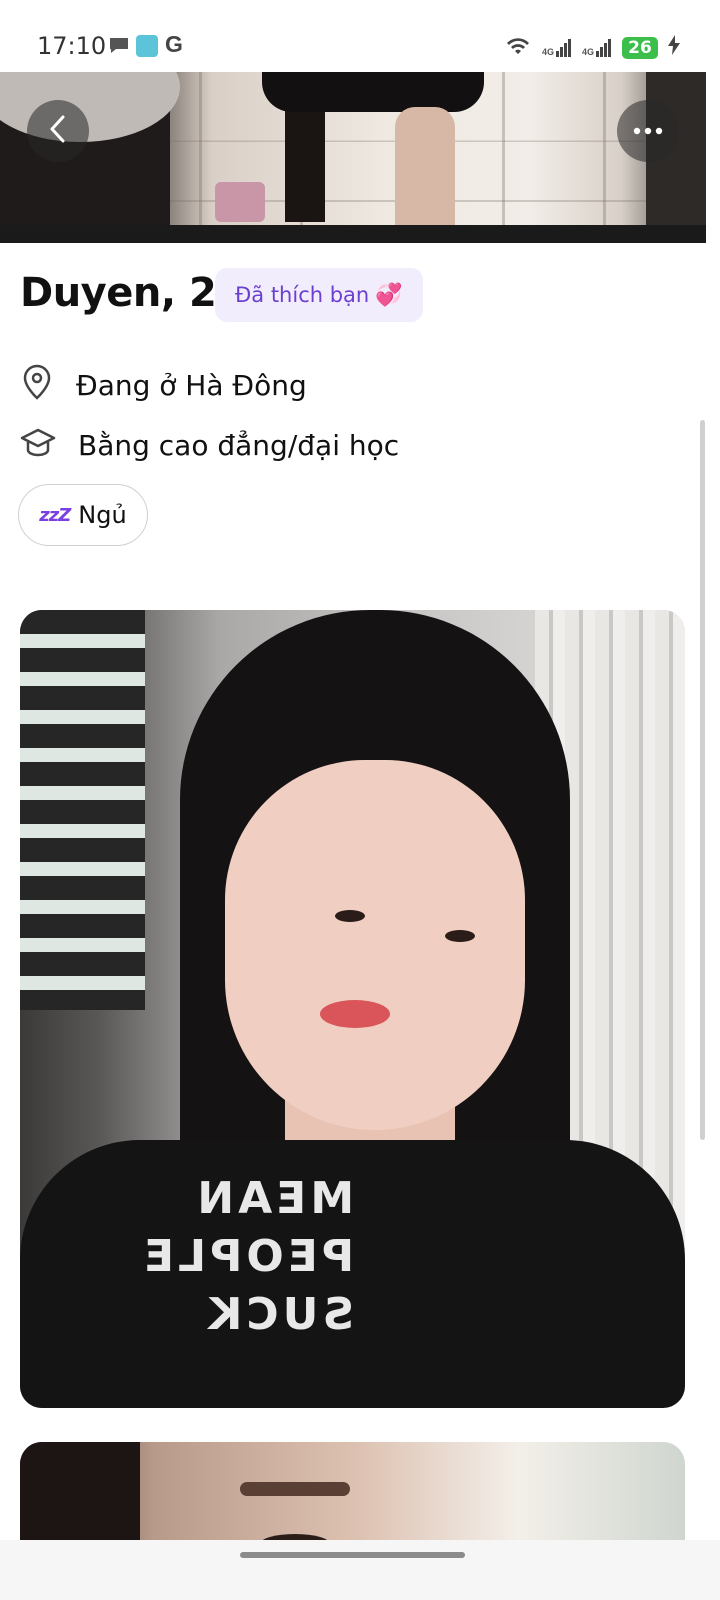 This screenshot has width=720, height=1600. Describe the element at coordinates (38, 445) in the screenshot. I see `graduation-cap-icon` at that location.